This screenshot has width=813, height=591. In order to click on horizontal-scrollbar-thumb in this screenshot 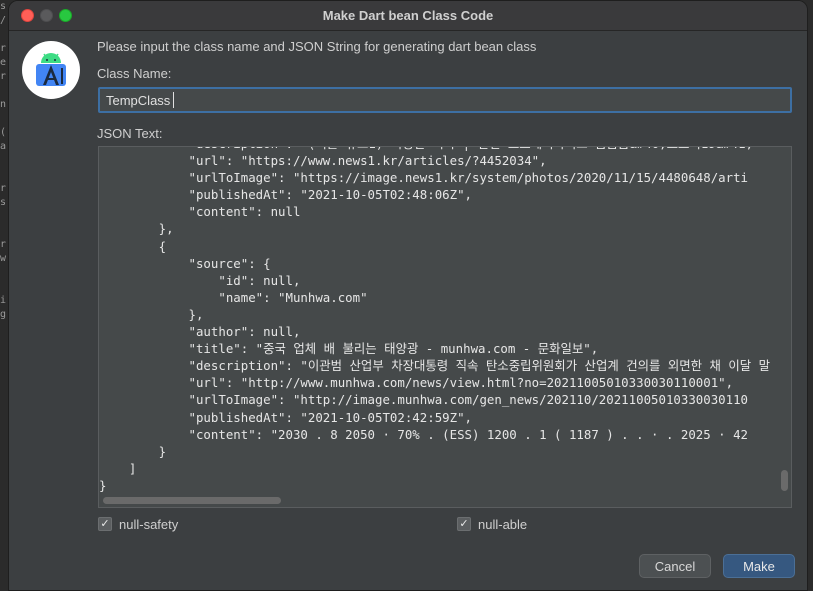, I will do `click(192, 500)`.